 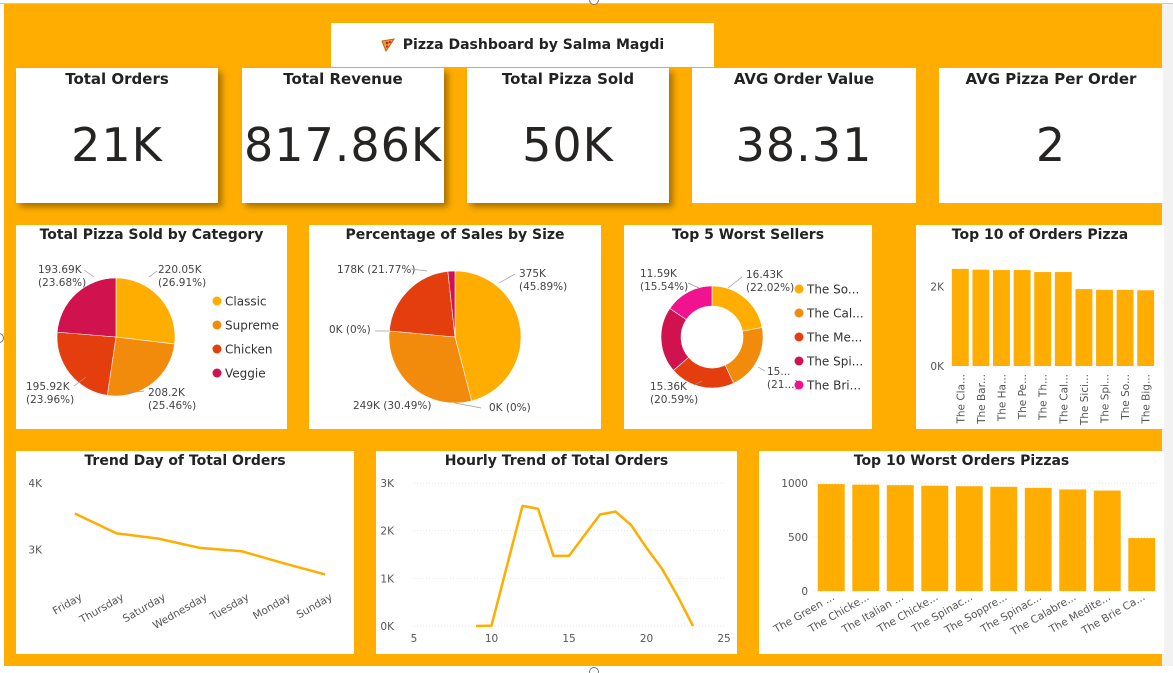 What do you see at coordinates (804, 145) in the screenshot?
I see `kpi-value: 38.31` at bounding box center [804, 145].